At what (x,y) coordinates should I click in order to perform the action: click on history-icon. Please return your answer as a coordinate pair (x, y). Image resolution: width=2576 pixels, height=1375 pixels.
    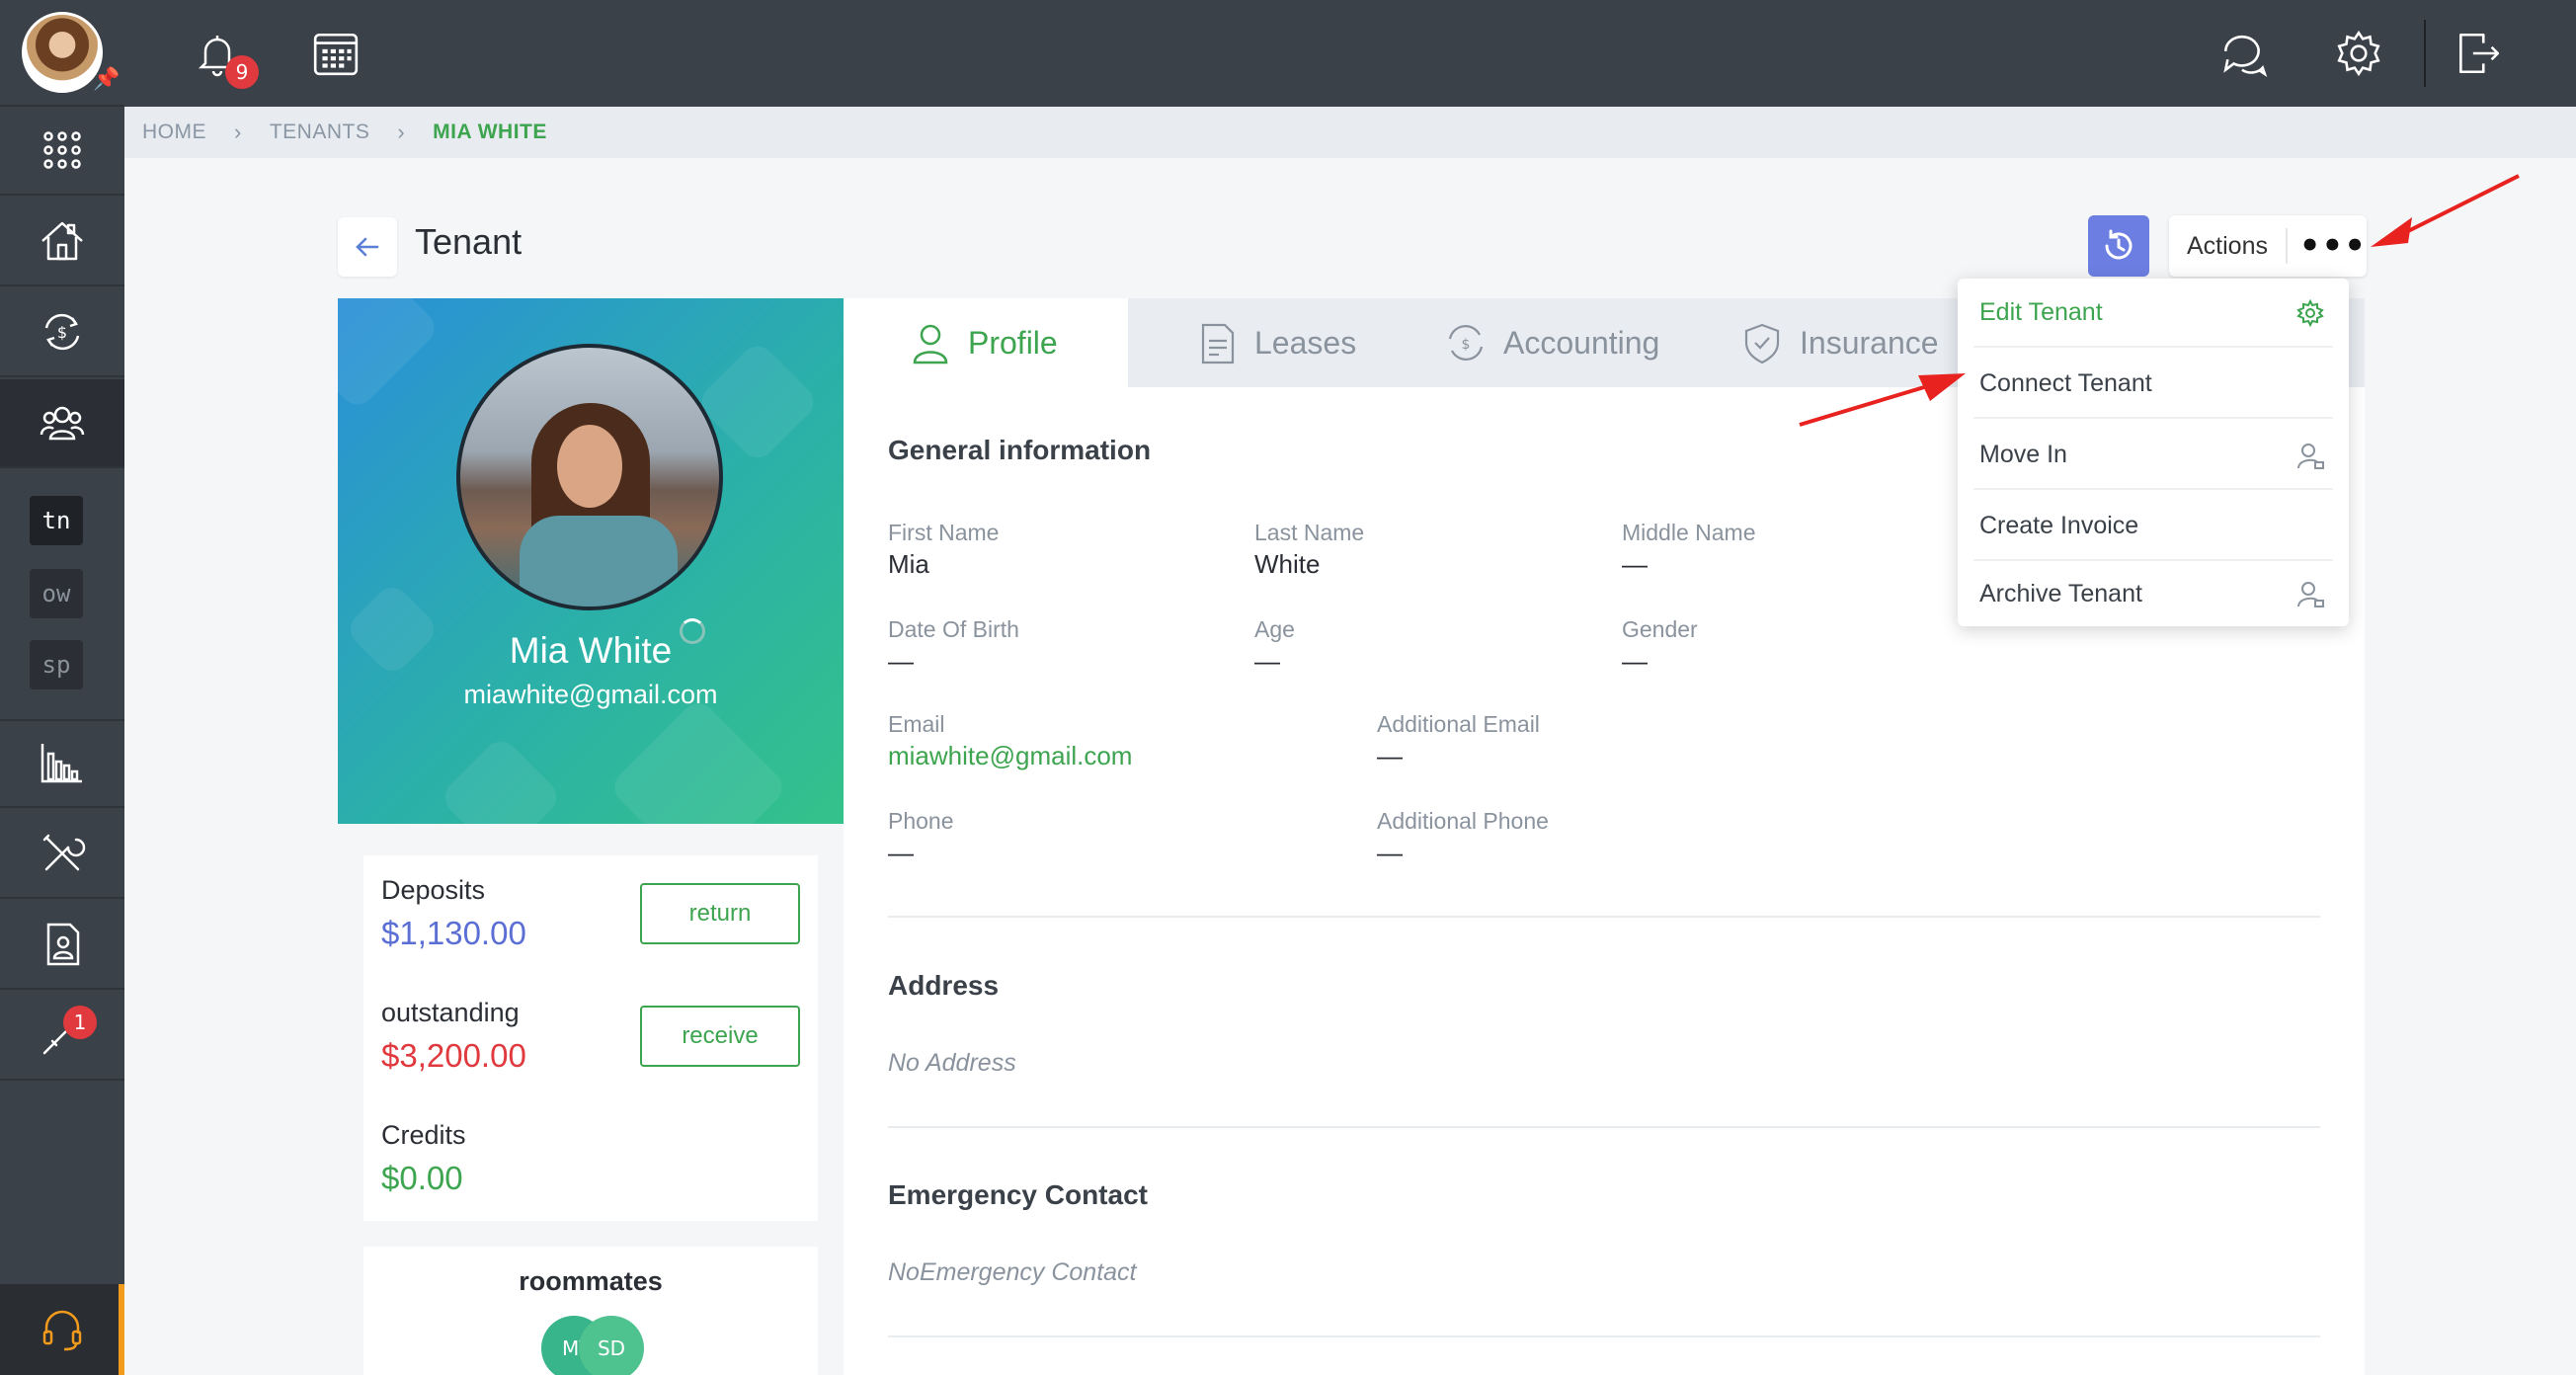
    Looking at the image, I should click on (2119, 244).